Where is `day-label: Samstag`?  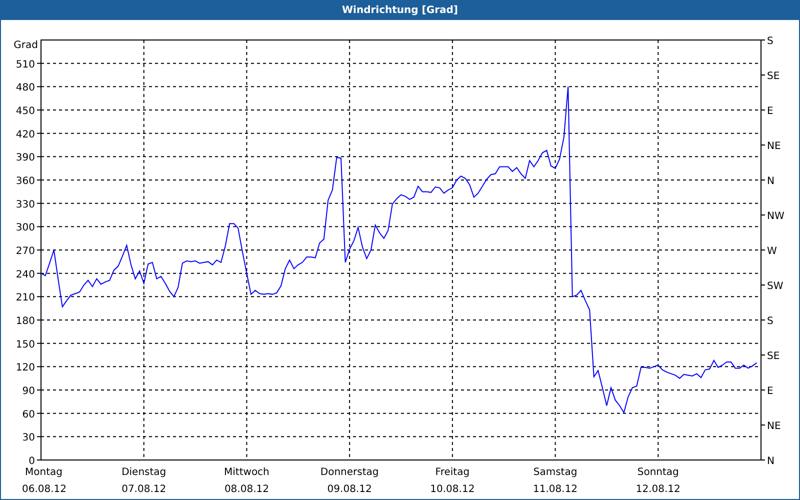 day-label: Samstag is located at coordinates (555, 472).